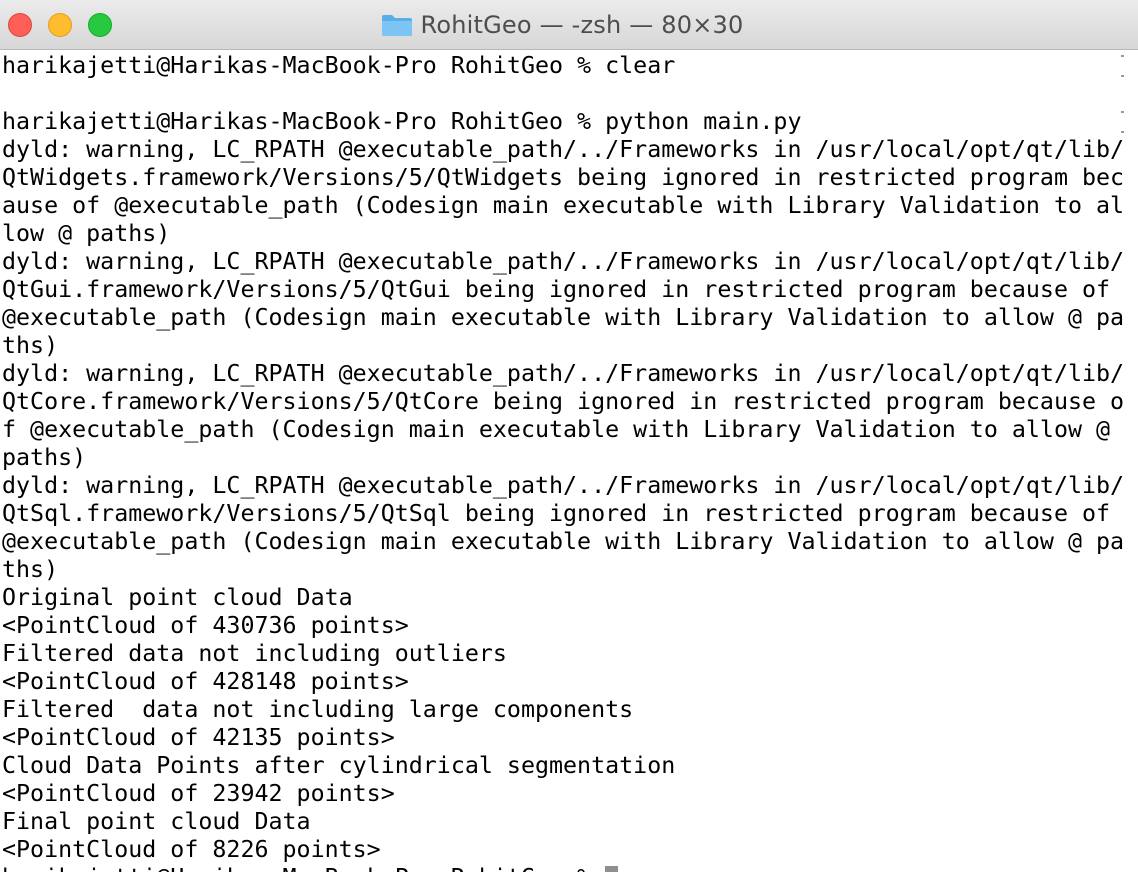 The height and width of the screenshot is (872, 1138). I want to click on title-bar: RohitGeo — -zsh — 80×30, so click(569, 25).